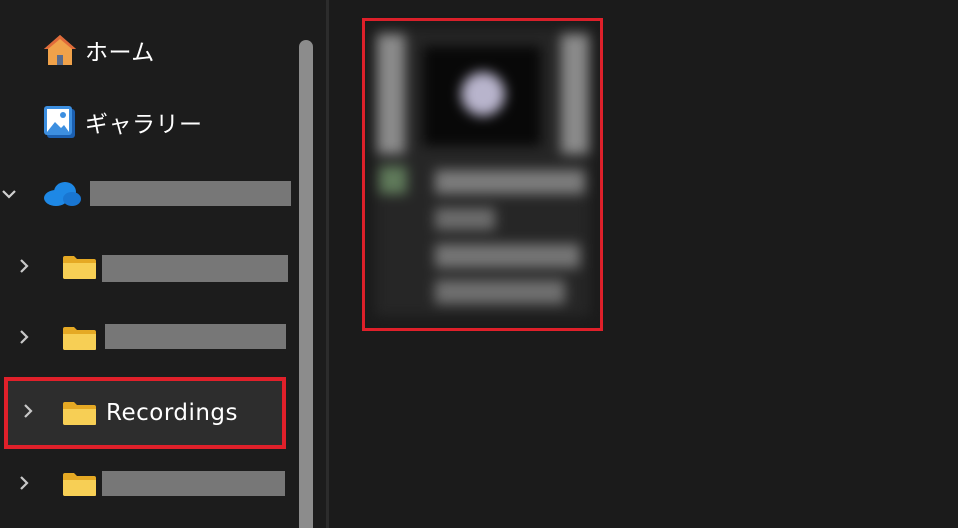 The image size is (958, 528). I want to click on nav-label-gallery: ギャラリー, so click(144, 125).